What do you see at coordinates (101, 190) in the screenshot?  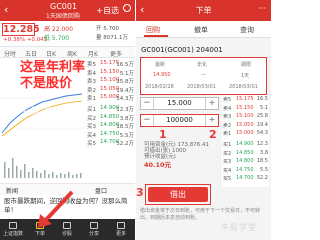 I see `tab-handicap: 盘口` at bounding box center [101, 190].